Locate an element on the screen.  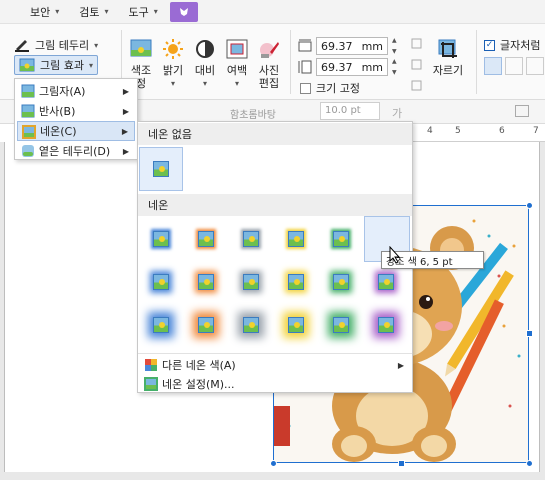
menu-item-reflection: 반사(B) ▶ is located at coordinates (76, 111).